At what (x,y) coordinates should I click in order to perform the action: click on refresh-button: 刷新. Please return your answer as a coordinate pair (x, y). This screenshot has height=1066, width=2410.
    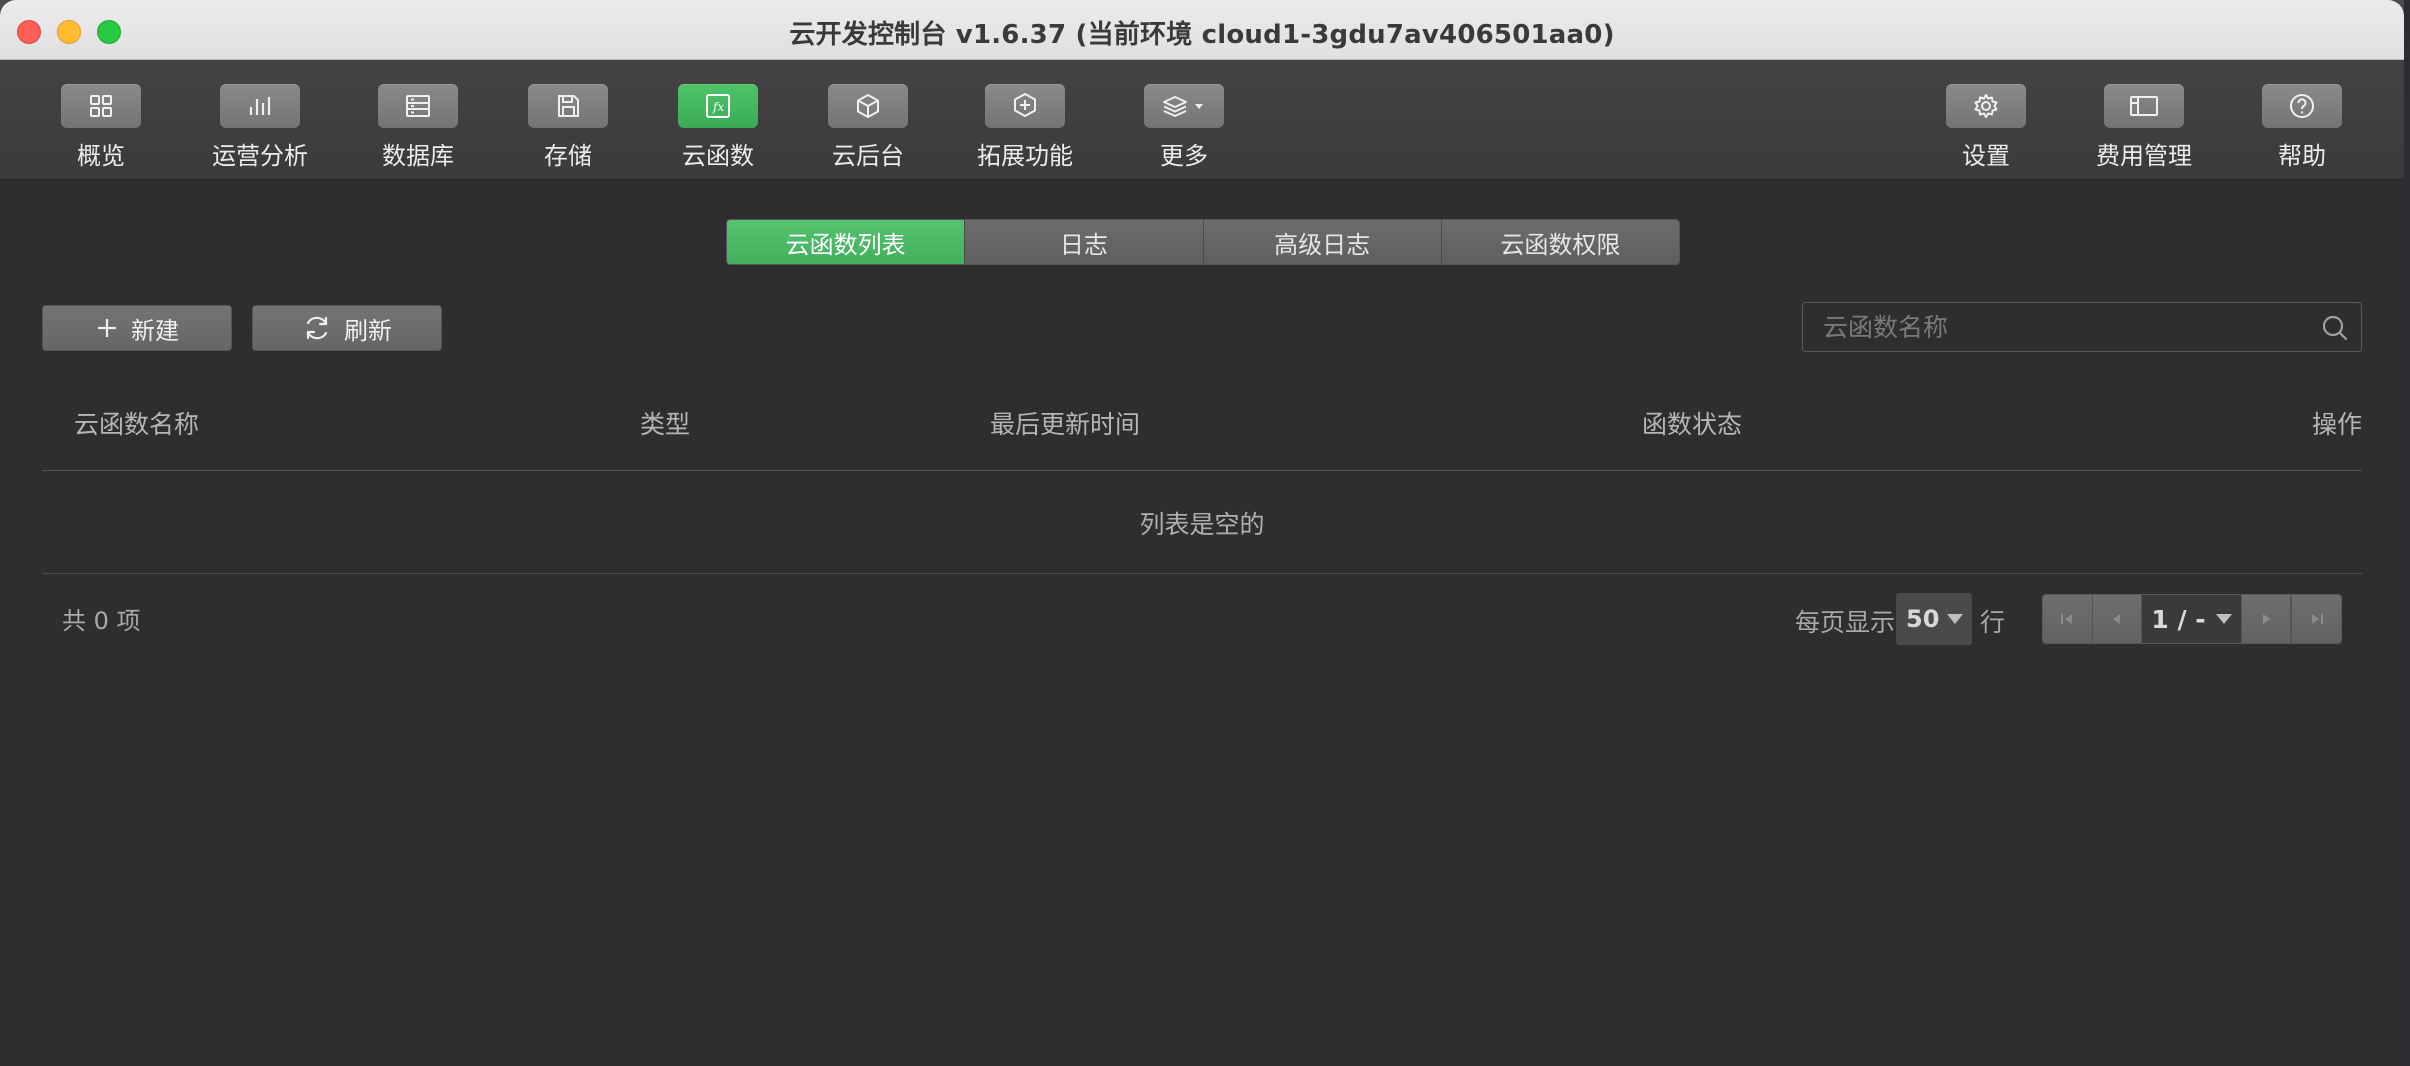
    Looking at the image, I should click on (347, 328).